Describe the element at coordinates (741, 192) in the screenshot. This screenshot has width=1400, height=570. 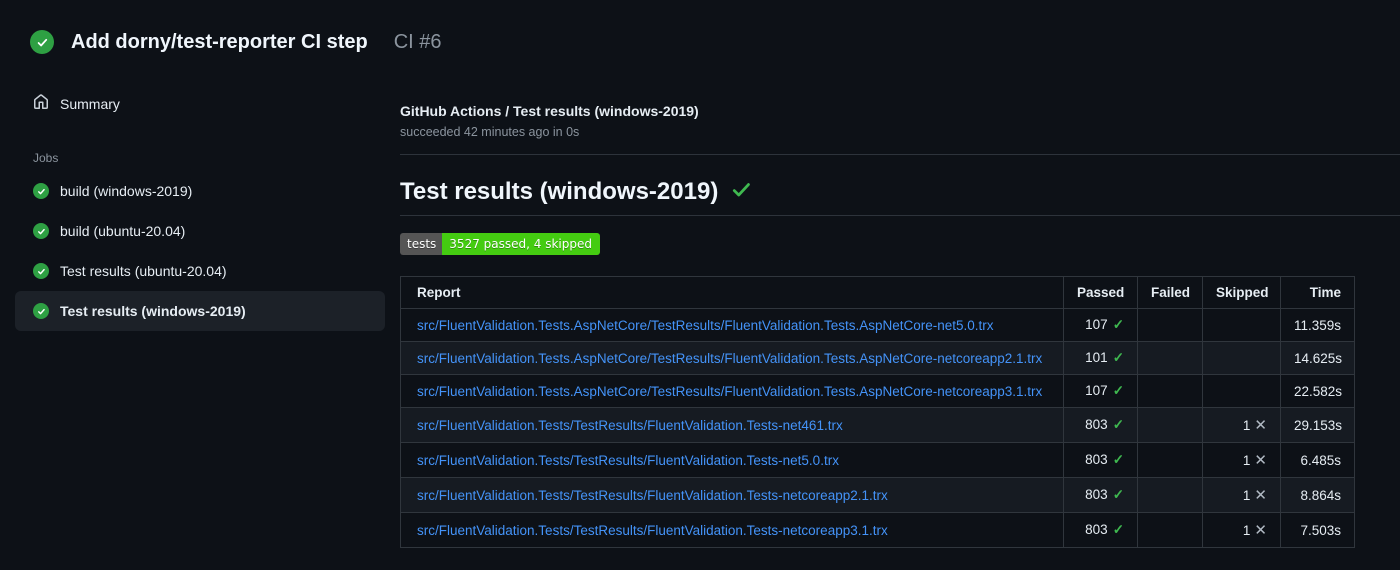
I see `check-icon` at that location.